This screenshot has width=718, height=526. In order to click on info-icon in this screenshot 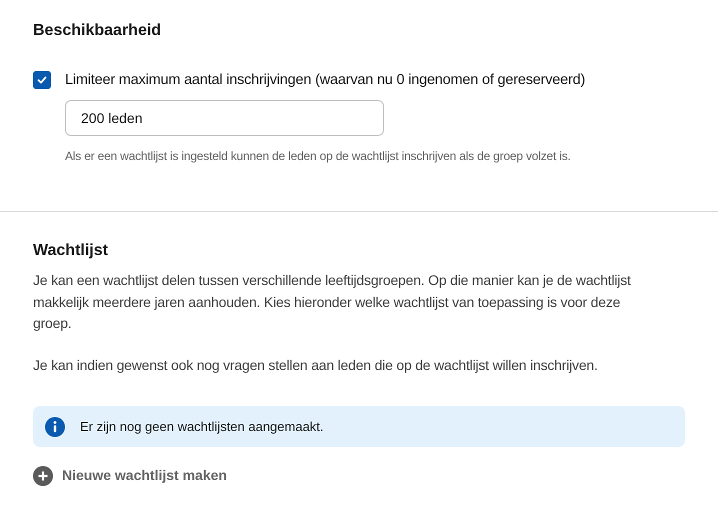, I will do `click(55, 426)`.